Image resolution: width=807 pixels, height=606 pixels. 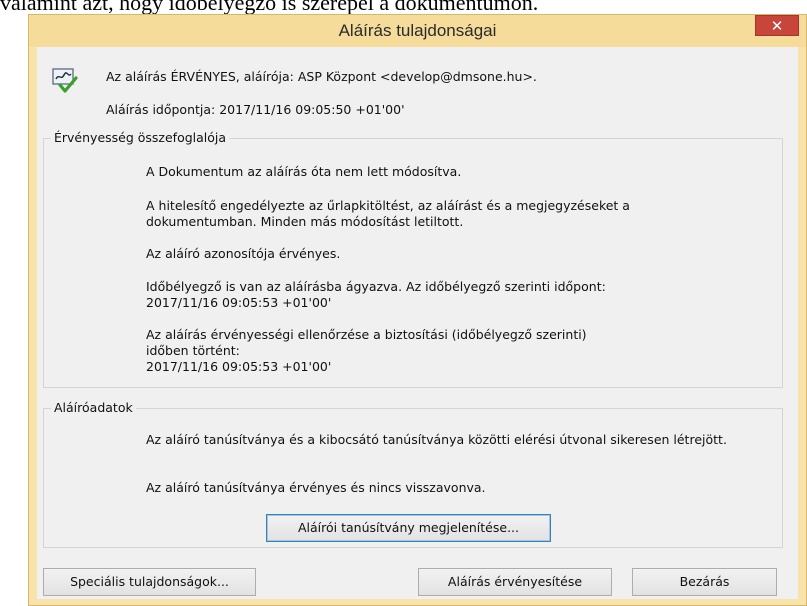 I want to click on dialog-title: Aláírás tulajdonságai, so click(x=417, y=30).